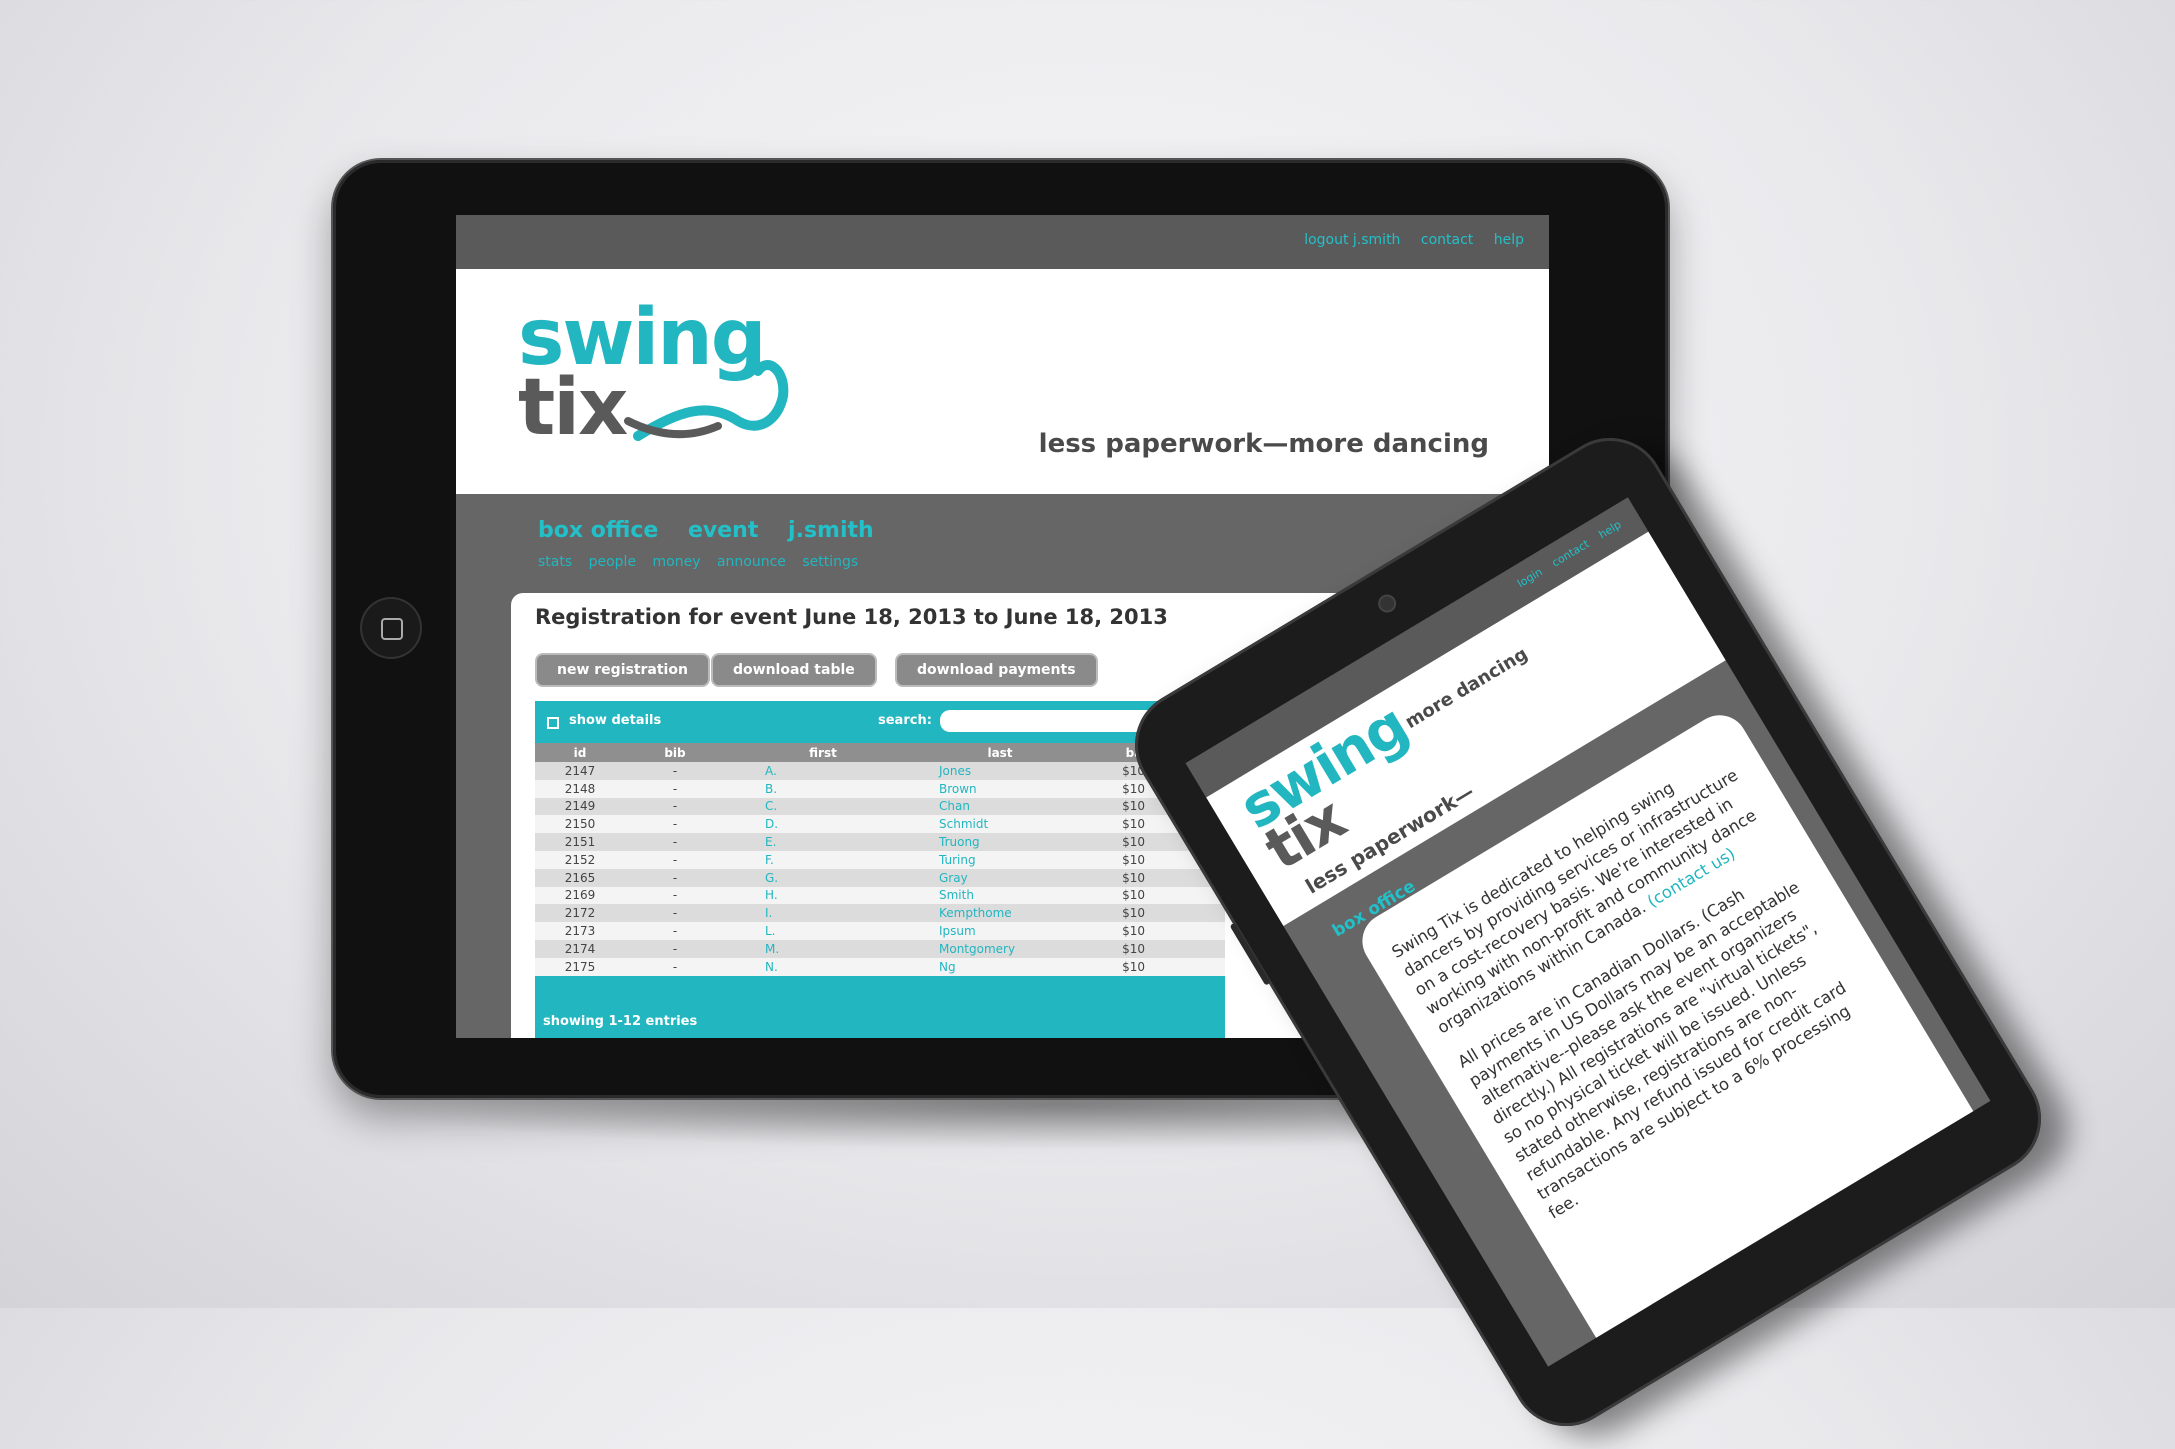 The image size is (2175, 1449). Describe the element at coordinates (620, 1021) in the screenshot. I see `table-footer: showing 1-12 entries` at that location.